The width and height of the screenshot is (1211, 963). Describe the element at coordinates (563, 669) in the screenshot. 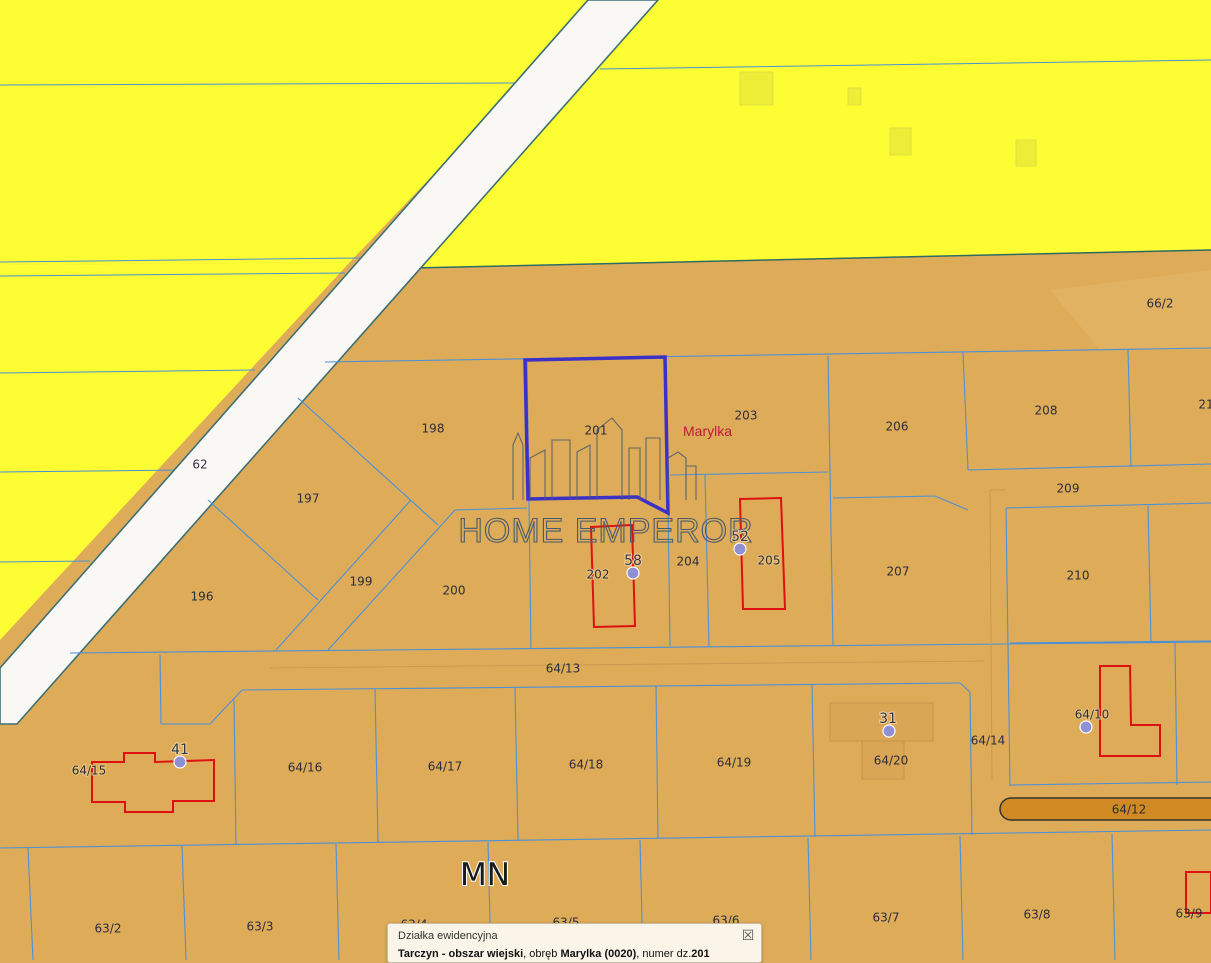

I see `parcel-label-64-13: 64/13` at that location.